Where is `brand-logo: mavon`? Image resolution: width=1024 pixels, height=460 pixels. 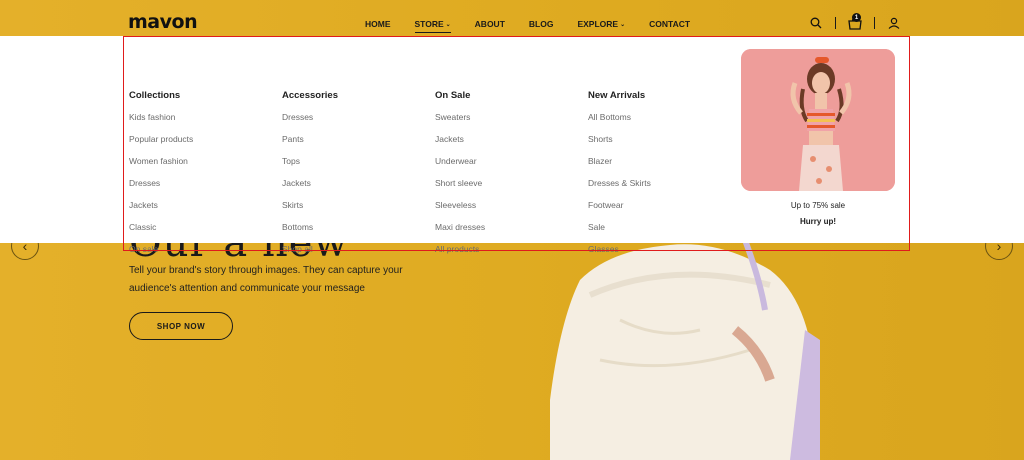
brand-logo: mavon is located at coordinates (163, 22).